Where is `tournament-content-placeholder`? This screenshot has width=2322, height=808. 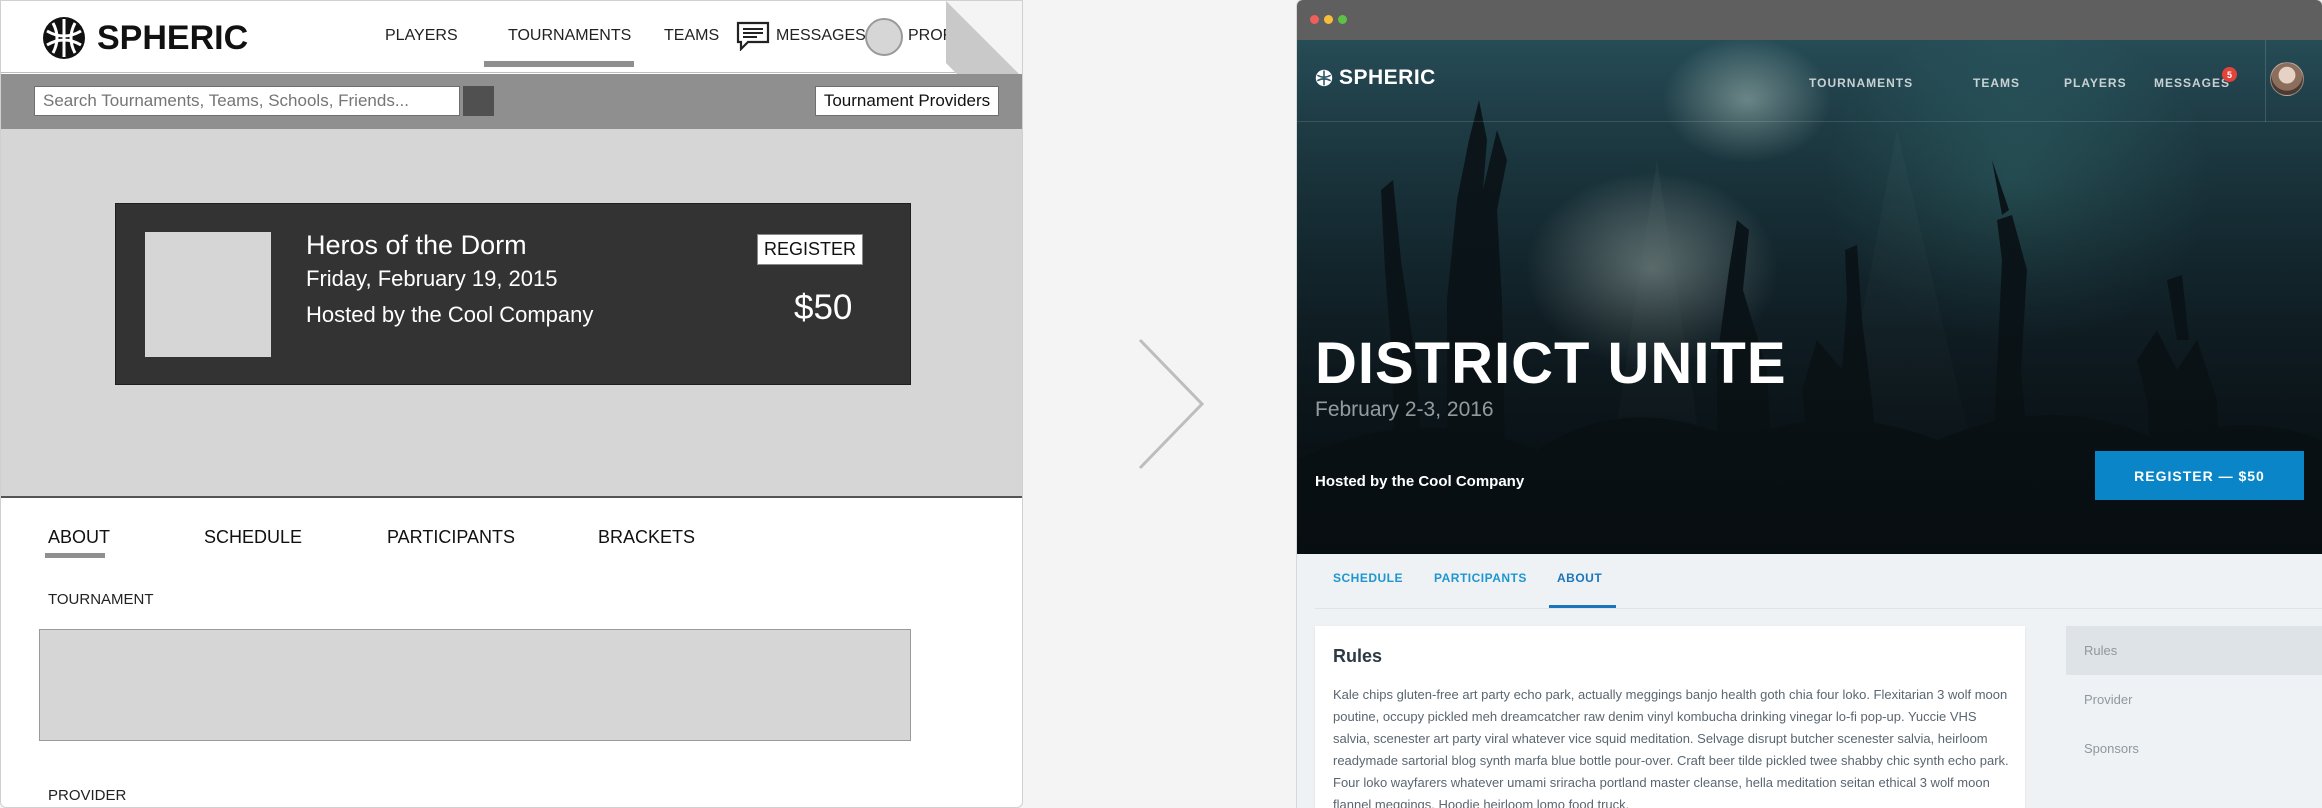 tournament-content-placeholder is located at coordinates (475, 685).